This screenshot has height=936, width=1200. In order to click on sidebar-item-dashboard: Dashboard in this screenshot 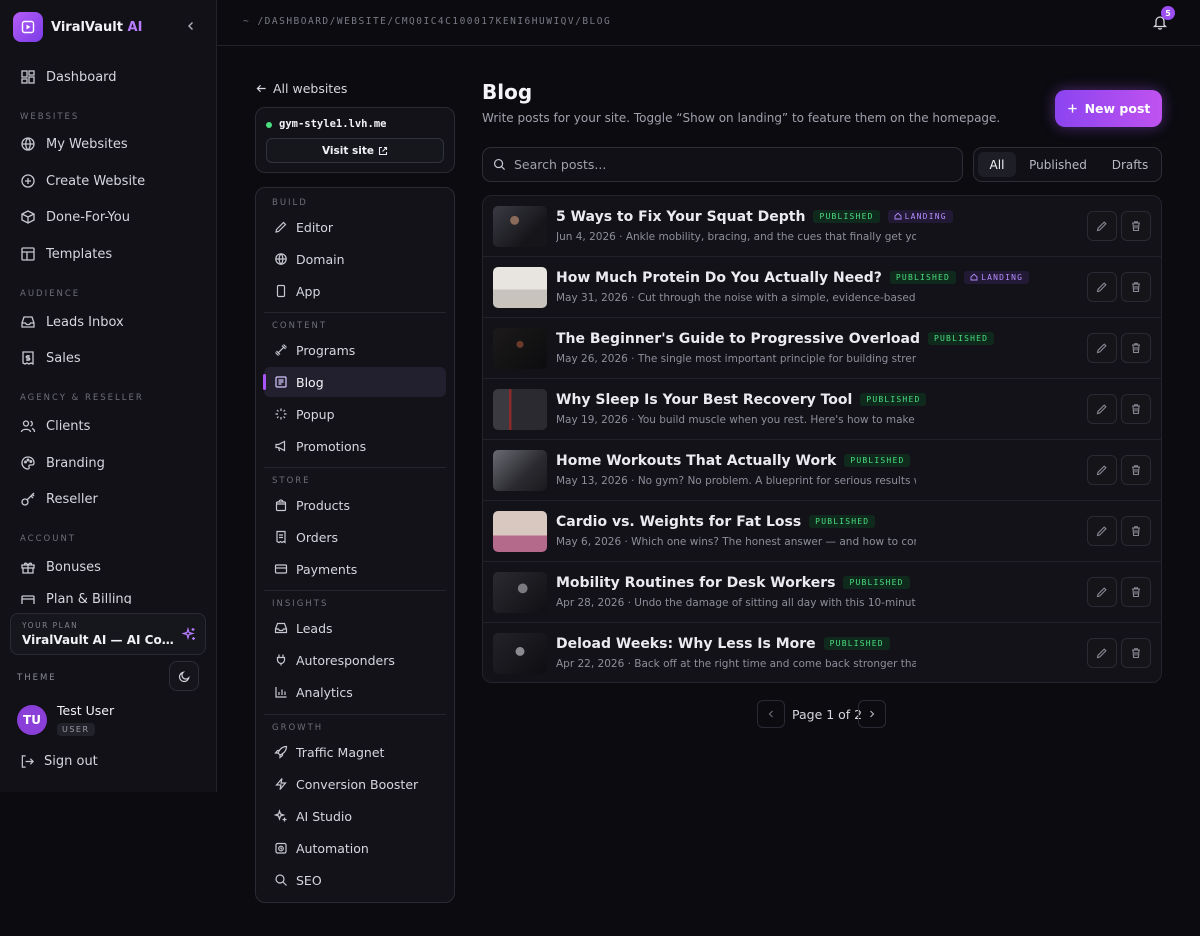, I will do `click(68, 77)`.